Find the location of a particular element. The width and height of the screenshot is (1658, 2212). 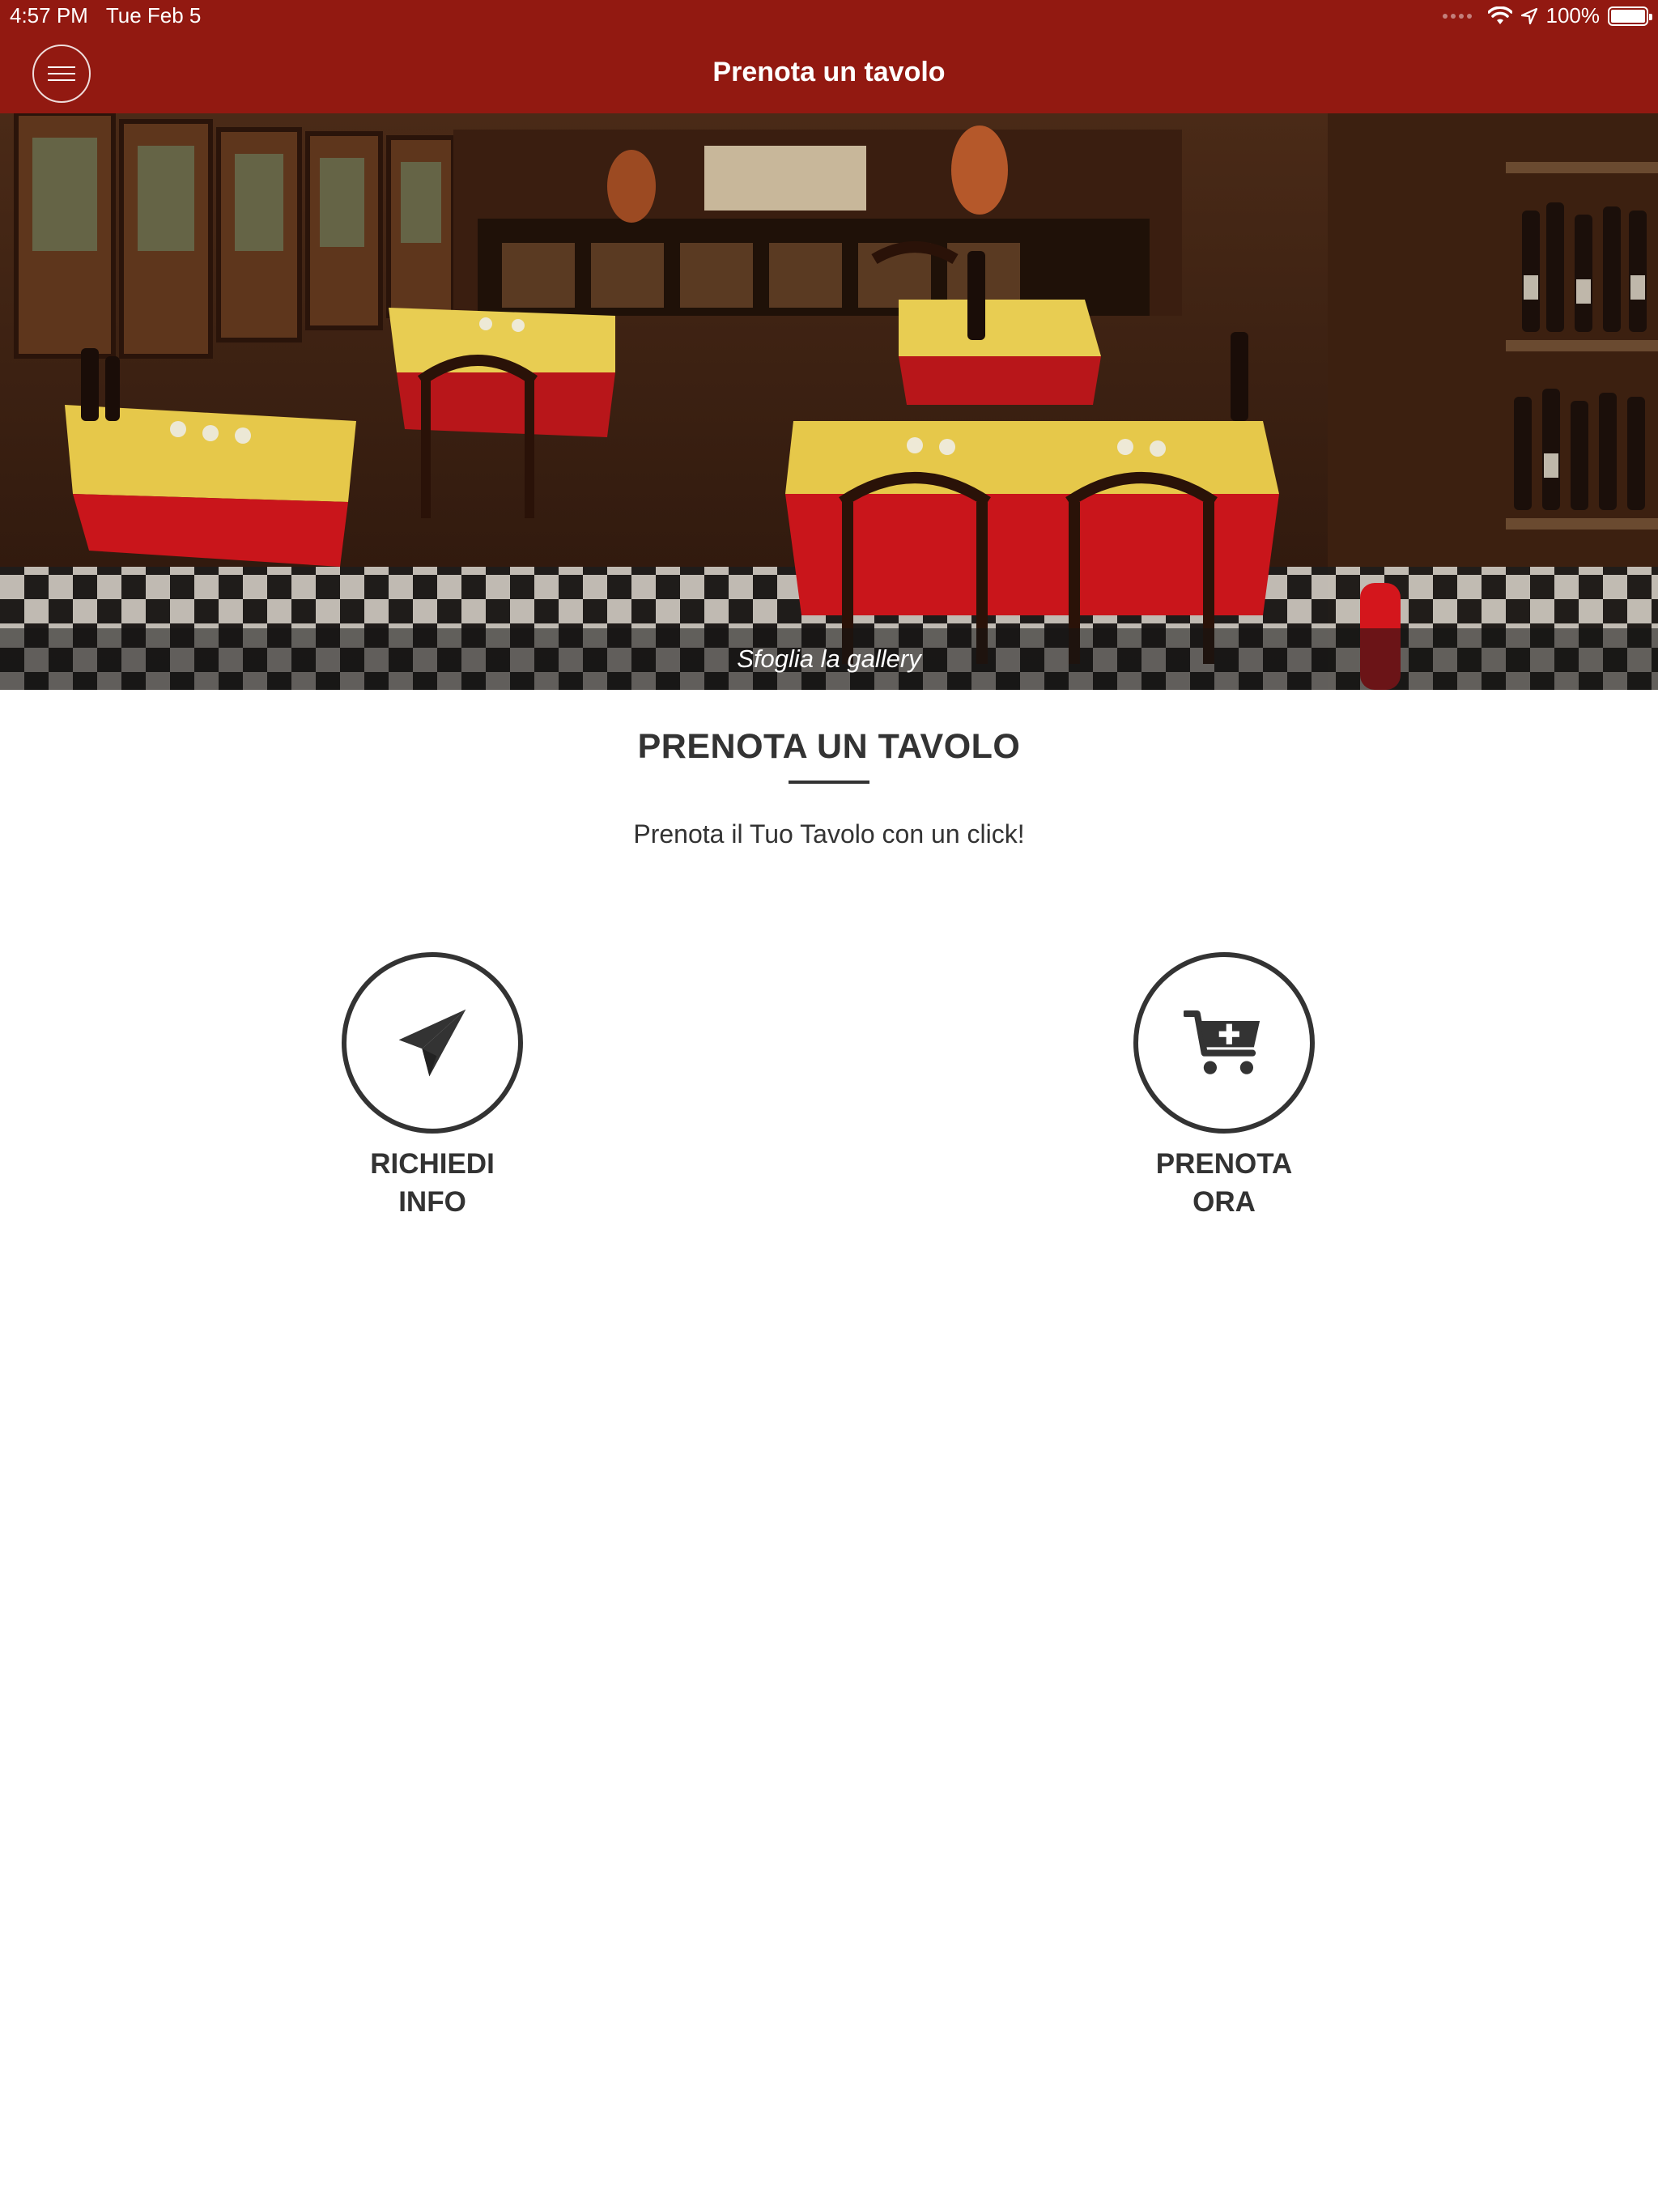

signal-dots-icon is located at coordinates (1457, 16).